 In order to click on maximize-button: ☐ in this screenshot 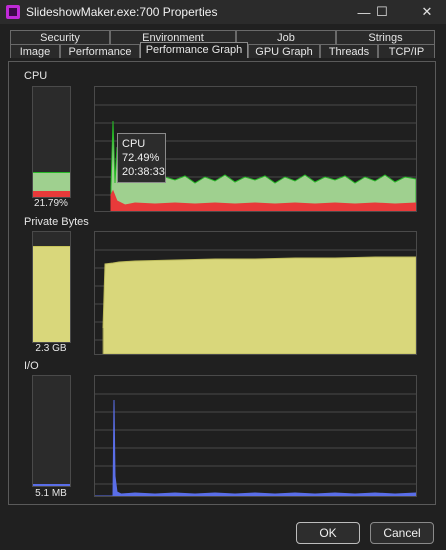, I will do `click(382, 12)`.